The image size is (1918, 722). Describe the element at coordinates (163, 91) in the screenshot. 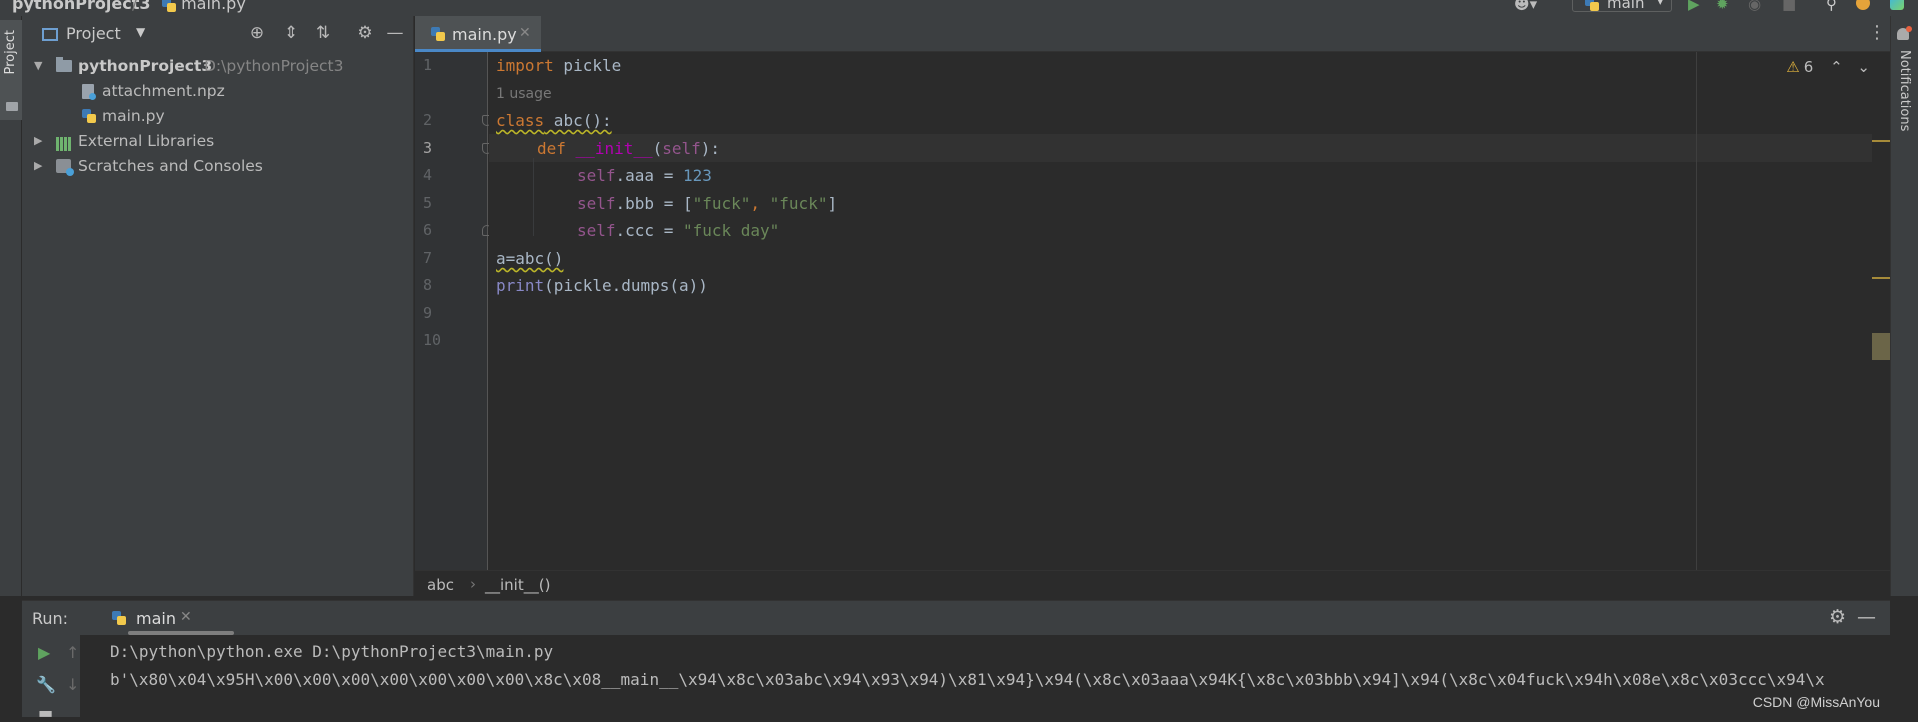

I see `tree-item-label: attachment.npz` at that location.